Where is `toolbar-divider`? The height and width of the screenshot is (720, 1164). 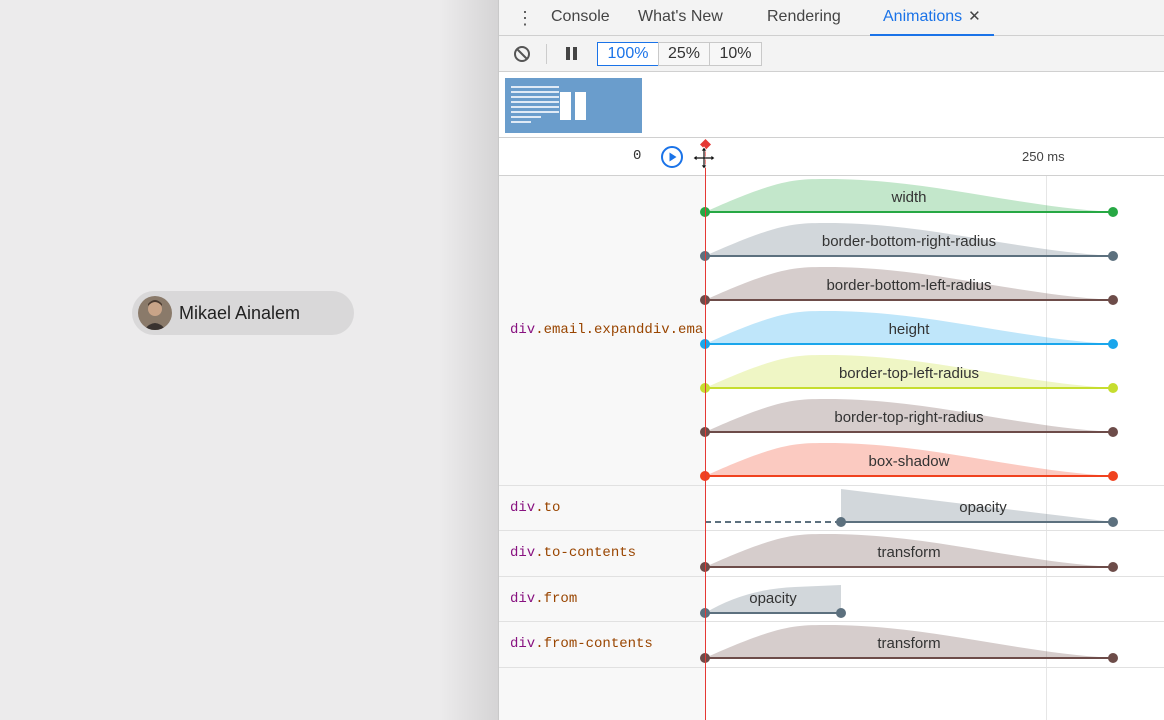
toolbar-divider is located at coordinates (546, 54).